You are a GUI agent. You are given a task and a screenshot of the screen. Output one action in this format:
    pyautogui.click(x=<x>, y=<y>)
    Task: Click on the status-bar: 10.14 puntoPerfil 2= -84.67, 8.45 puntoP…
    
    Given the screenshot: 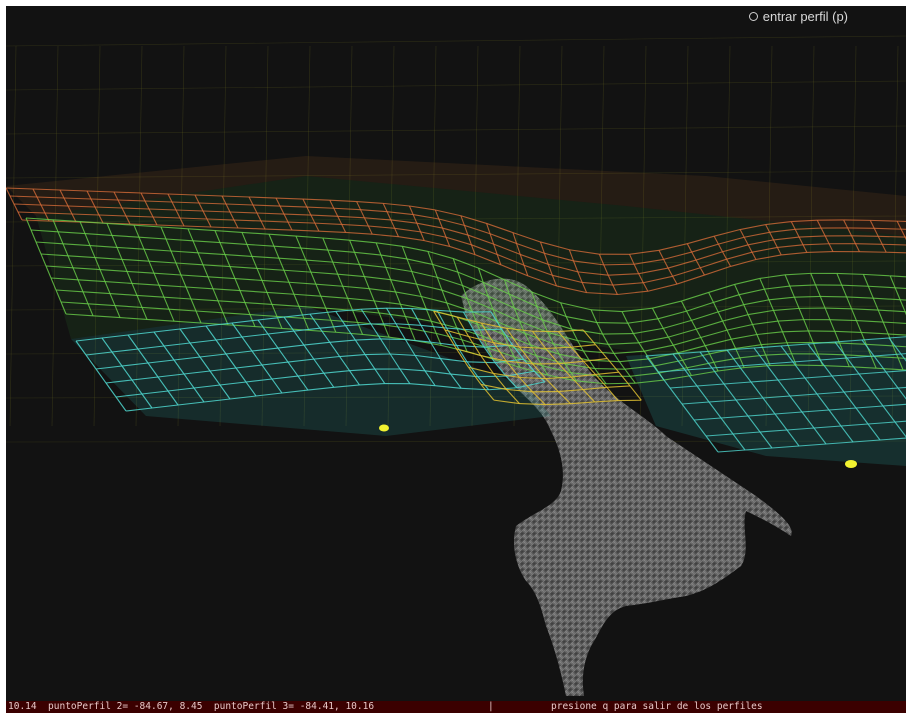 What is the action you would take?
    pyautogui.click(x=456, y=707)
    